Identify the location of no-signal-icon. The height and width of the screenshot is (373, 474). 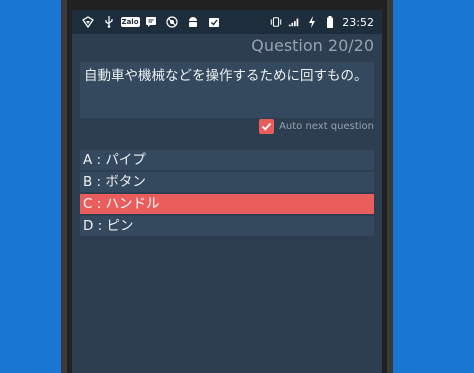
(172, 22).